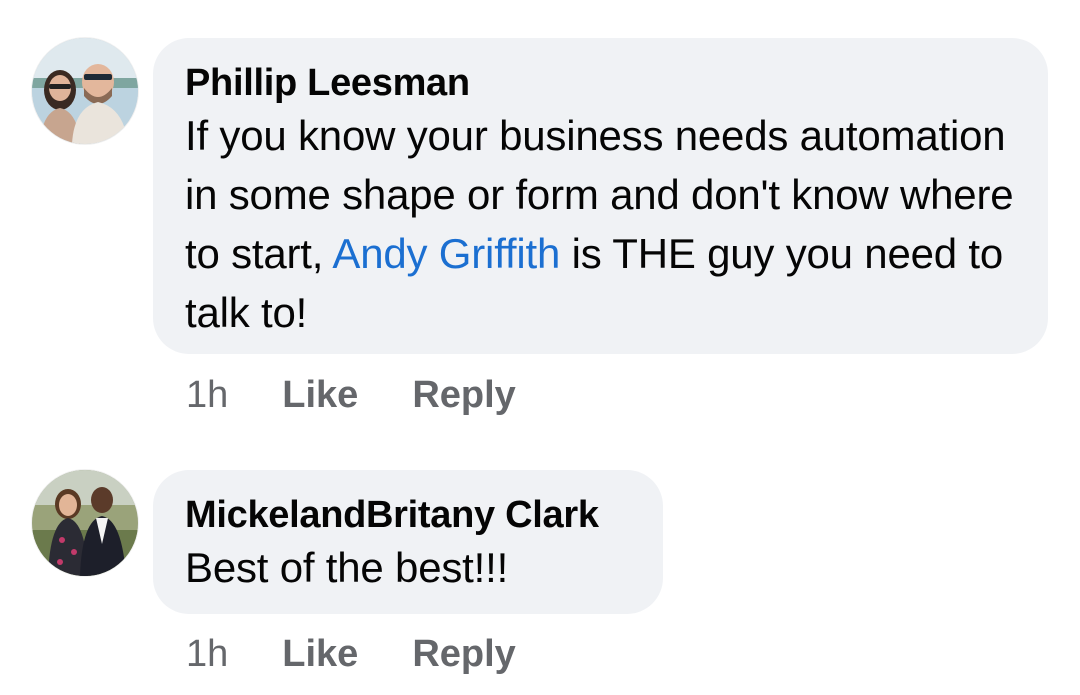 The width and height of the screenshot is (1080, 695). Describe the element at coordinates (347, 567) in the screenshot. I see `comment-text: Best of the best!!!` at that location.